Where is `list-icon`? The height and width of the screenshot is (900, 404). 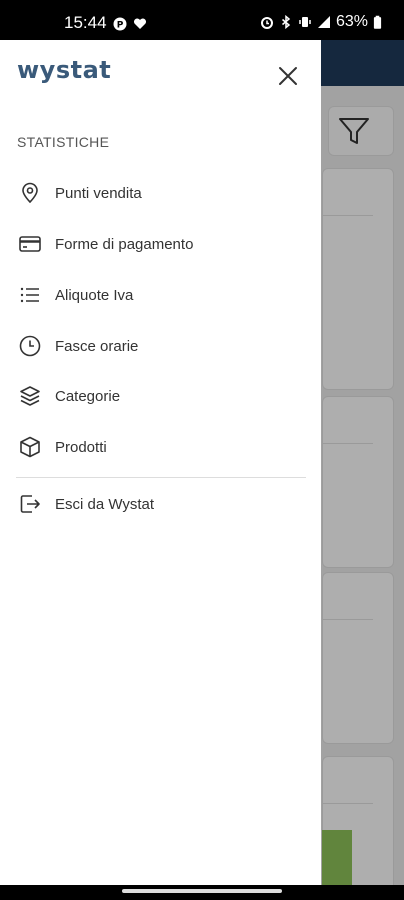 list-icon is located at coordinates (29, 295).